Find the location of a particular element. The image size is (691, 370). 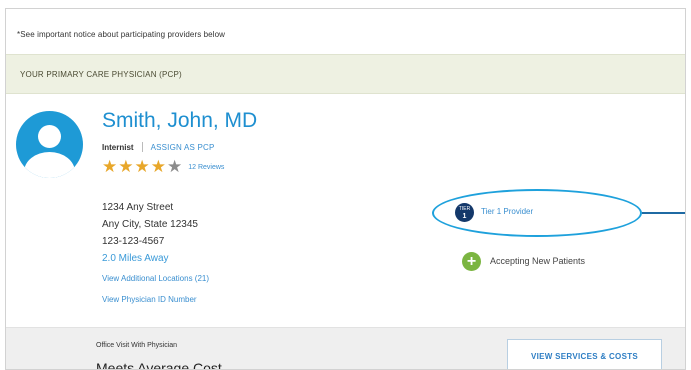

divider is located at coordinates (142, 147).